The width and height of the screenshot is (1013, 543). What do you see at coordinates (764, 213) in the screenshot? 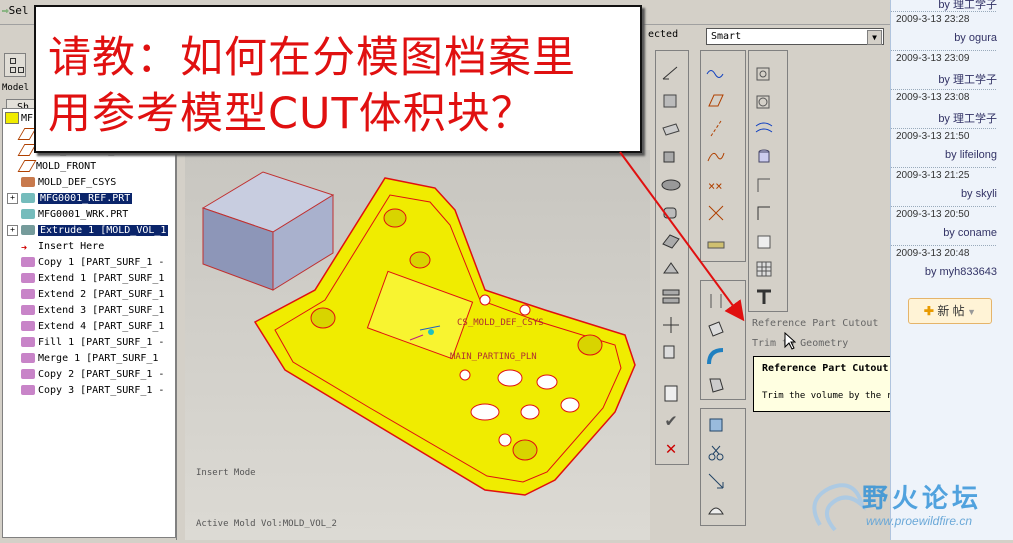
I see `rectangle-icon` at bounding box center [764, 213].